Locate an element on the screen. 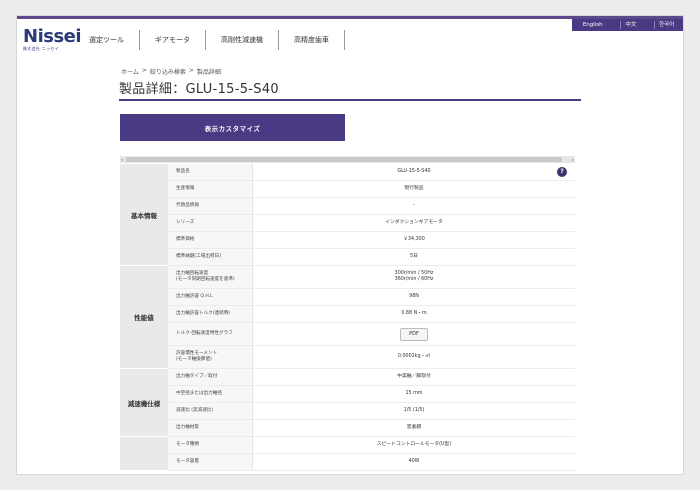  spec-field-label: 標準納期[工場出荷日] is located at coordinates (210, 257).